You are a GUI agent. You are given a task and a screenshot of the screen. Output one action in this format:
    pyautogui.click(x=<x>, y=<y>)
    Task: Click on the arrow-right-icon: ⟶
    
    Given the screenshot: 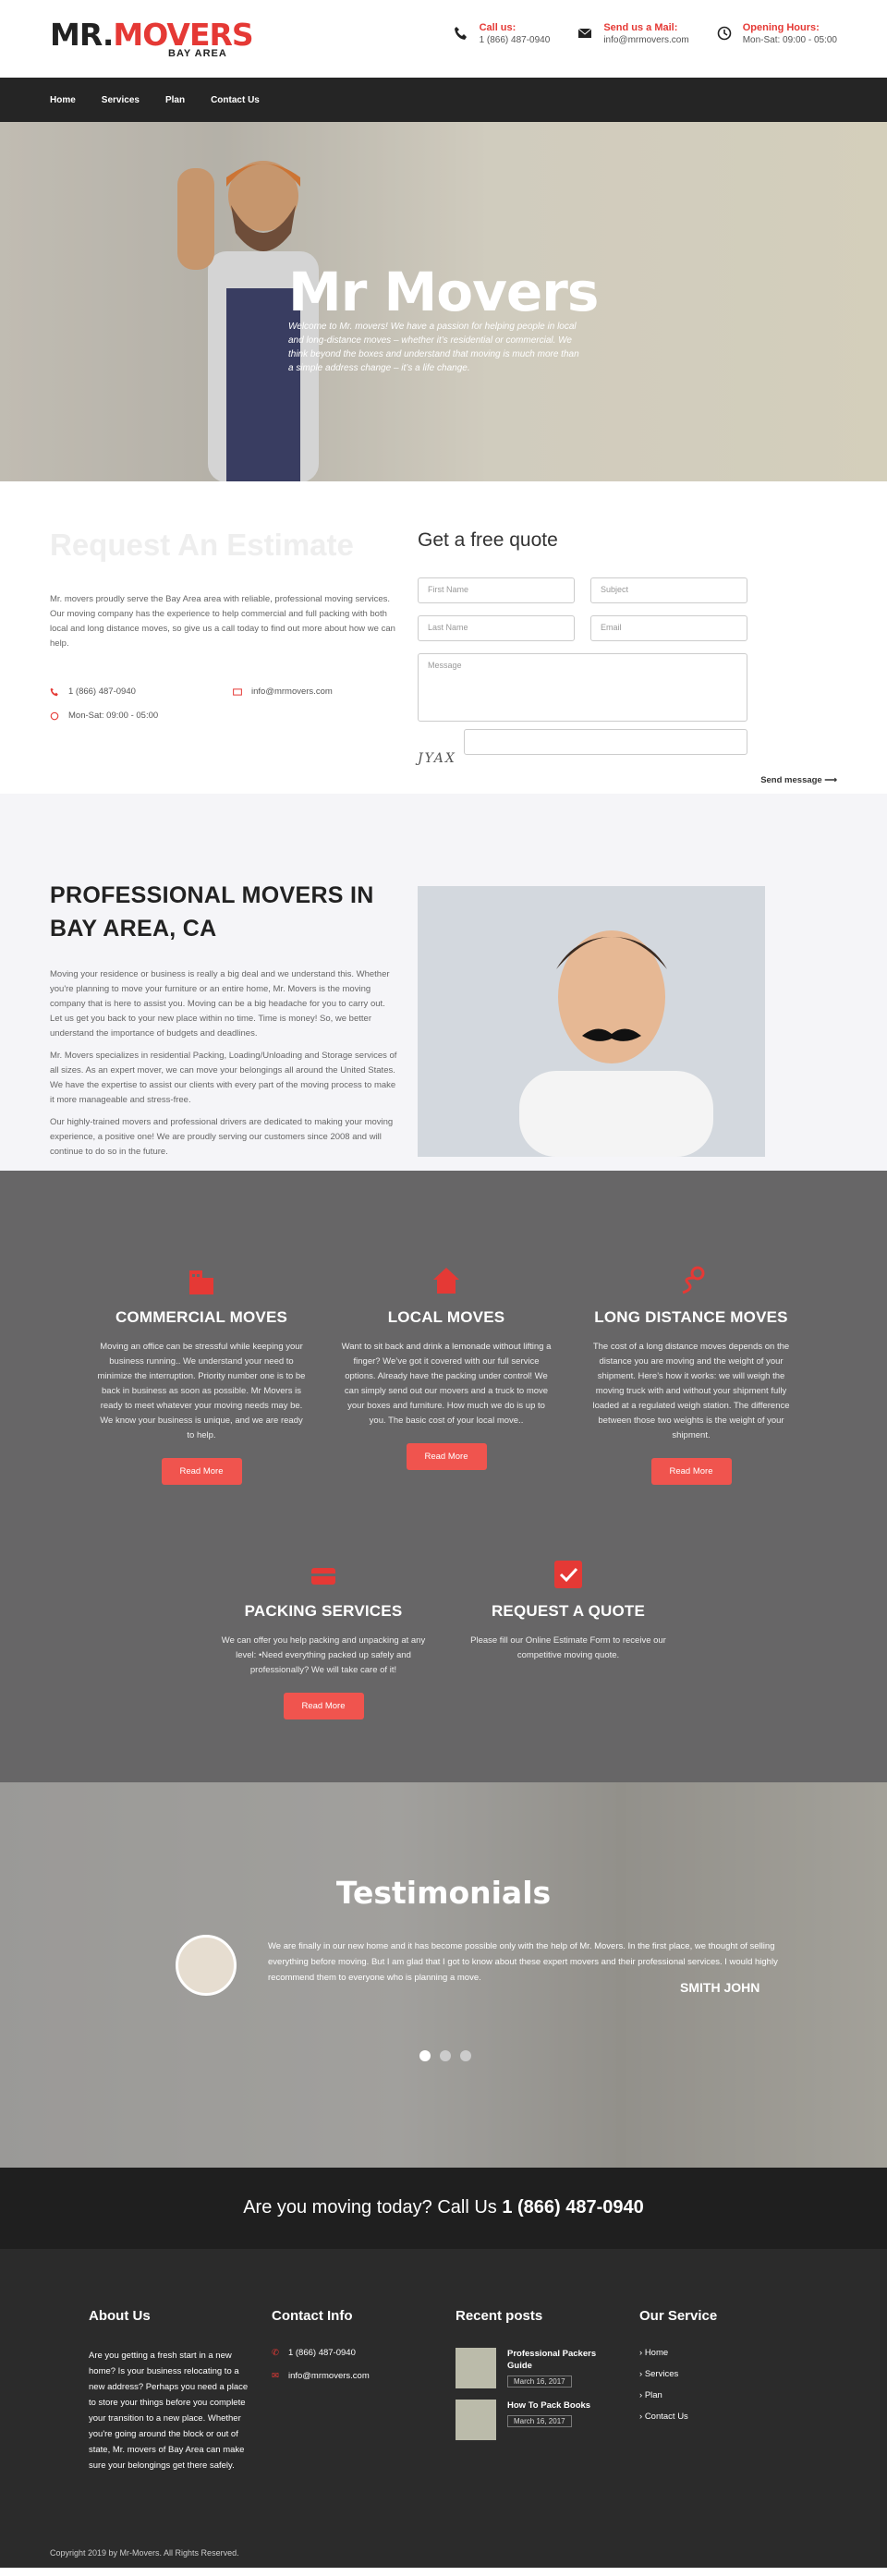 What is the action you would take?
    pyautogui.click(x=830, y=780)
    